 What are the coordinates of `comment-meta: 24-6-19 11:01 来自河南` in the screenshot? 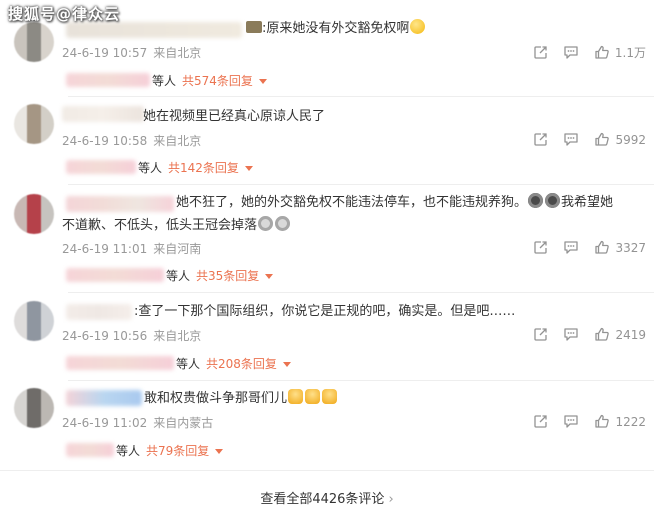 It's located at (131, 248).